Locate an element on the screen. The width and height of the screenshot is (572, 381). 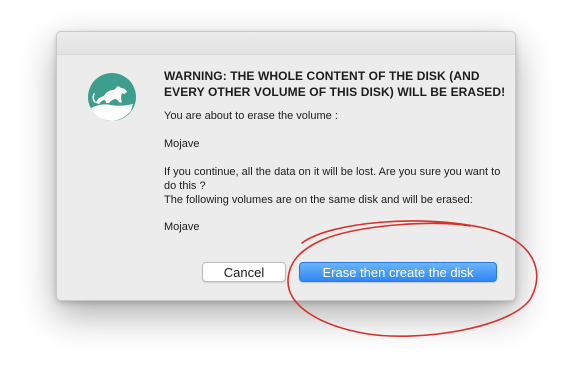
cancel-button: Cancel is located at coordinates (244, 272).